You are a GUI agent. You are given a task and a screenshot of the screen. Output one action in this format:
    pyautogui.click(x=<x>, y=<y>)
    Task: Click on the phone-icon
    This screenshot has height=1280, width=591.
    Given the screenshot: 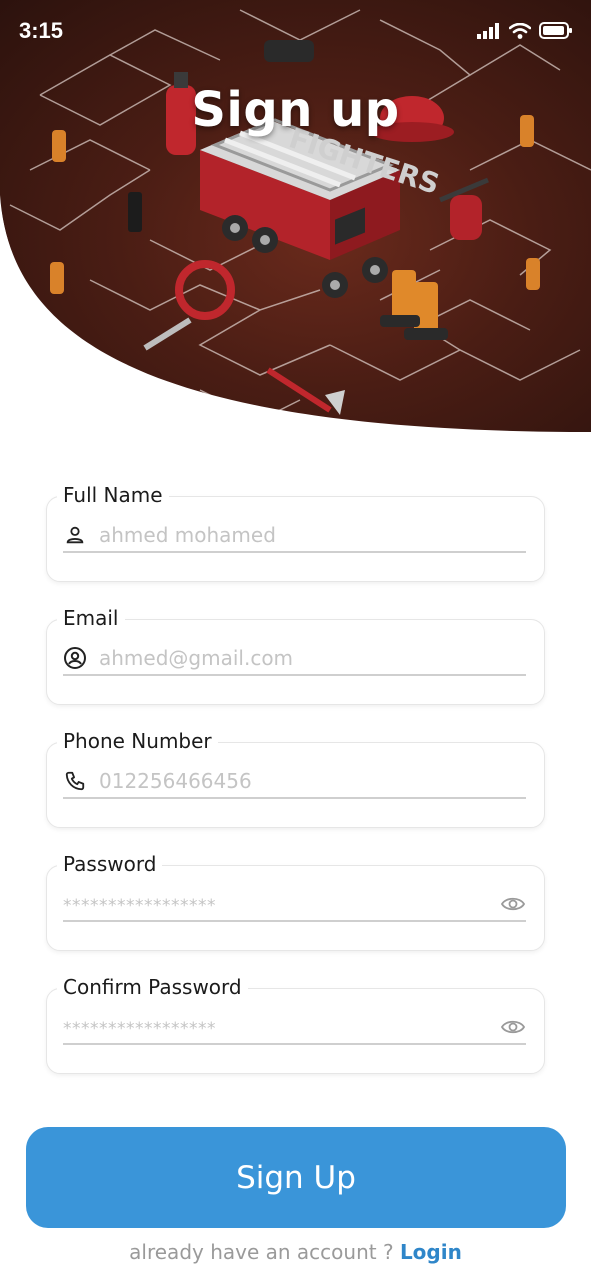 What is the action you would take?
    pyautogui.click(x=75, y=781)
    